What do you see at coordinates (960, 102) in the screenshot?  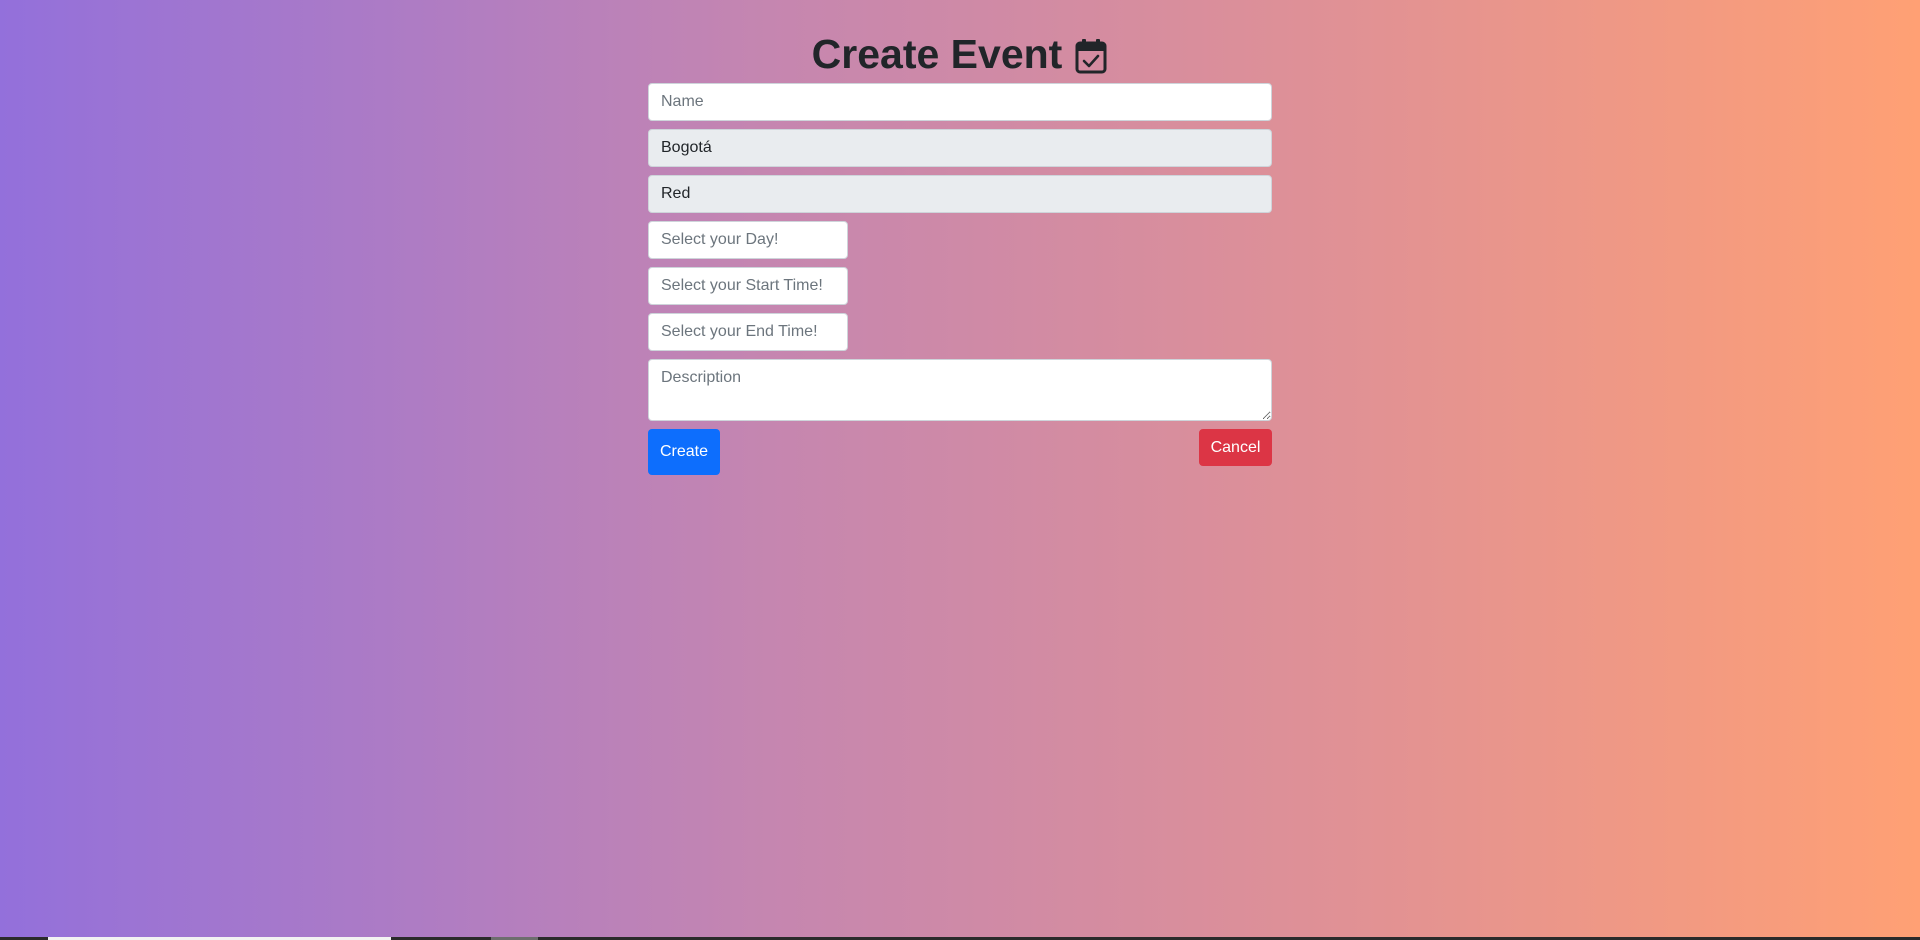 I see `name-input` at bounding box center [960, 102].